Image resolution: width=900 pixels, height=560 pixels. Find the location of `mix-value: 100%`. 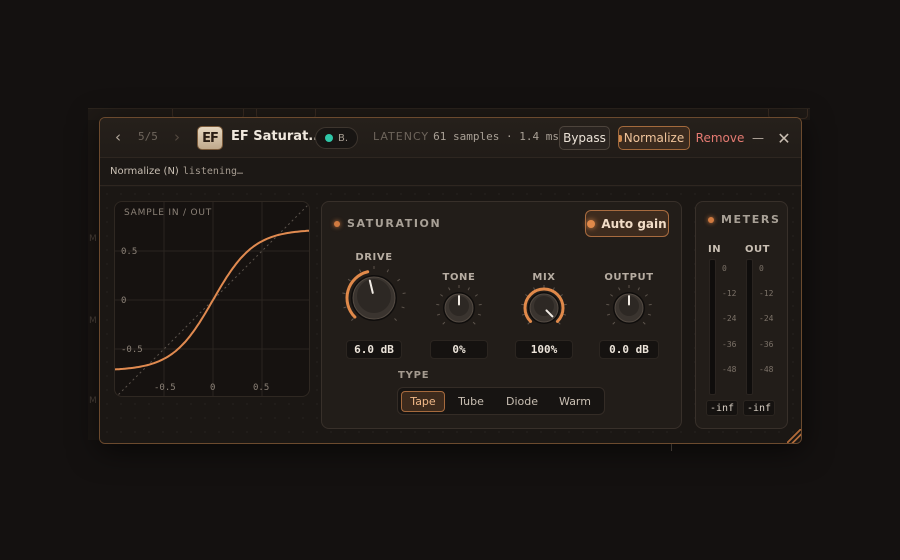

mix-value: 100% is located at coordinates (544, 349).